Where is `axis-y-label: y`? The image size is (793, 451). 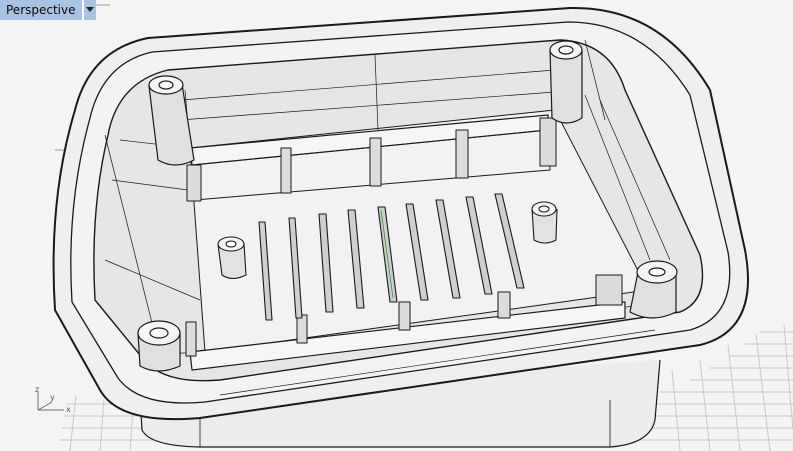
axis-y-label: y is located at coordinates (52, 397).